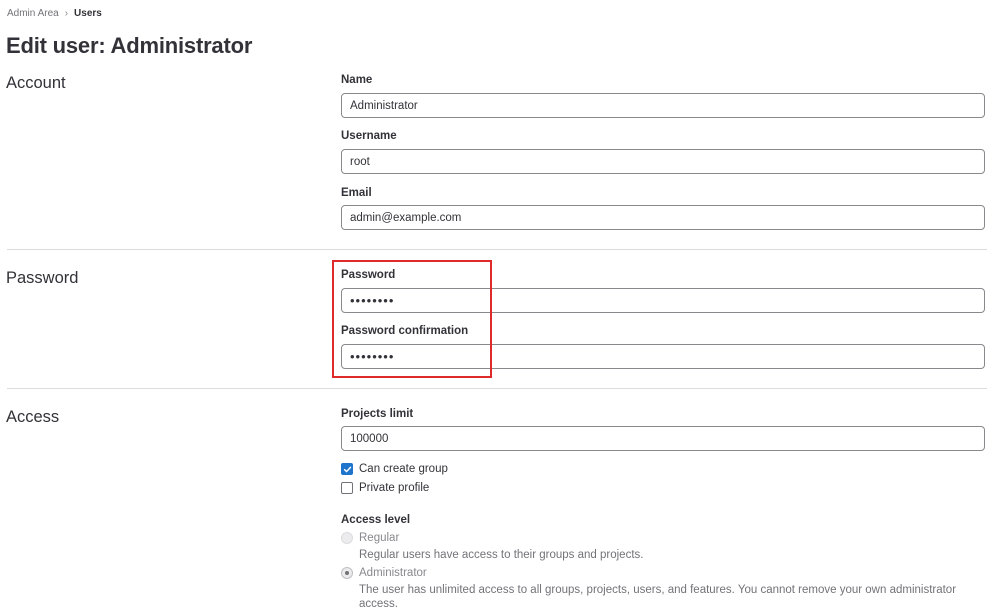 This screenshot has width=1001, height=612. What do you see at coordinates (663, 438) in the screenshot?
I see `projects-limit-input` at bounding box center [663, 438].